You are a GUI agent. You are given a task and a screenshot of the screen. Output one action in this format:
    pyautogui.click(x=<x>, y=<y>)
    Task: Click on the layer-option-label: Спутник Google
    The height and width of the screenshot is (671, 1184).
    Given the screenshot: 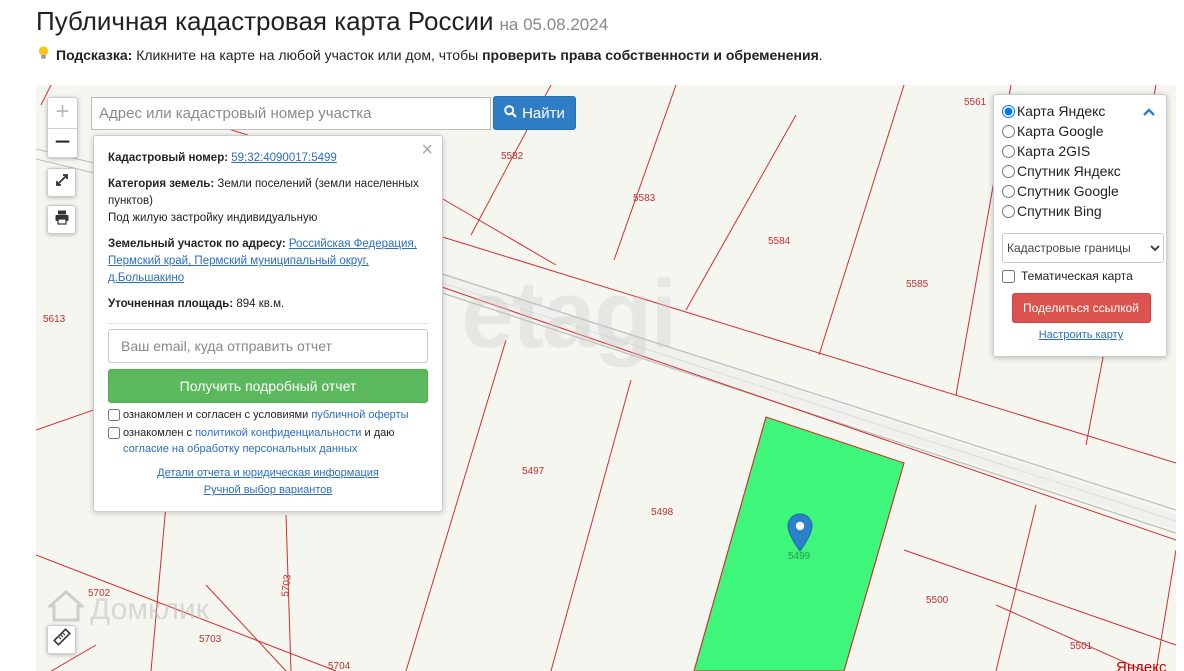 What is the action you would take?
    pyautogui.click(x=1068, y=191)
    